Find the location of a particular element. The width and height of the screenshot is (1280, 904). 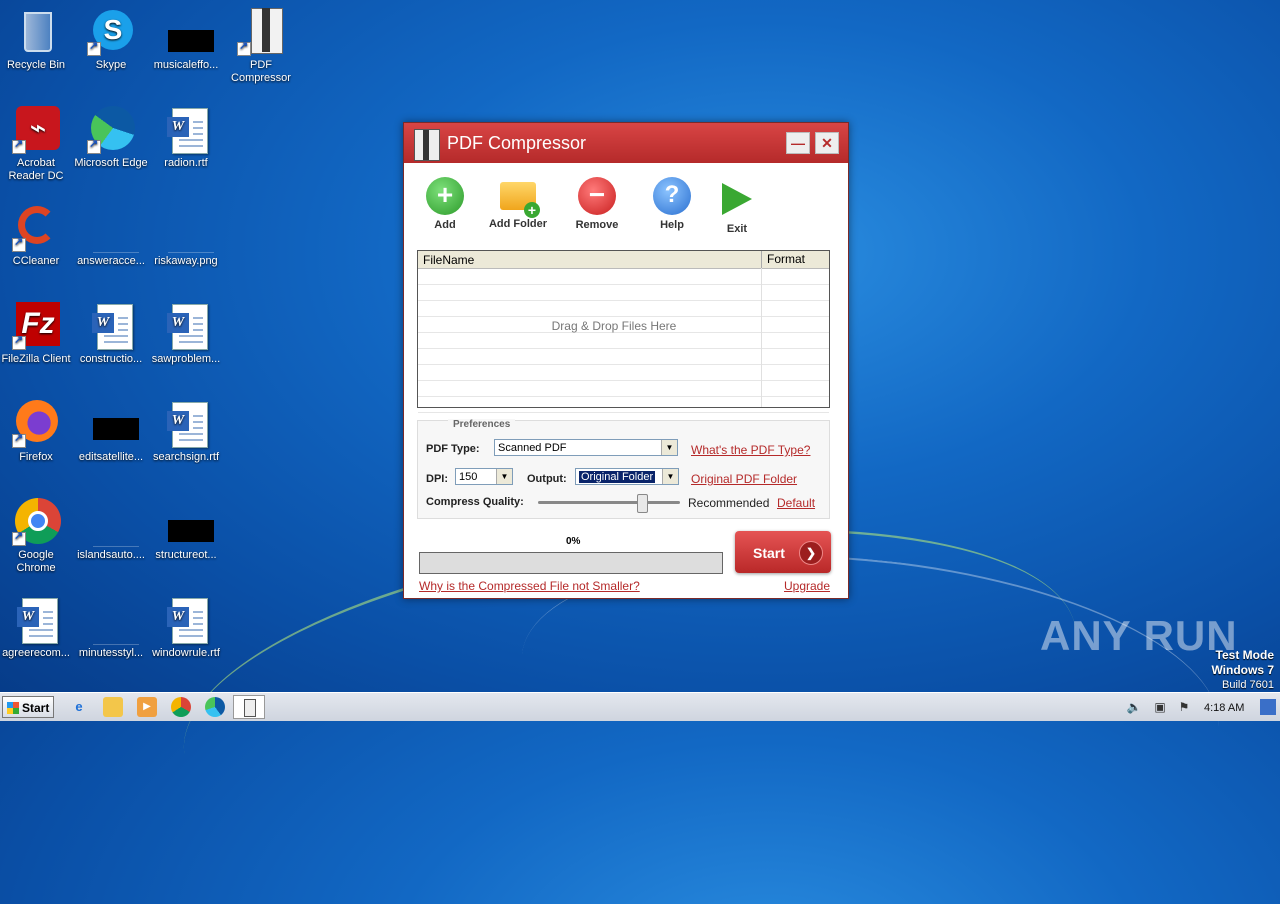

add-button: + Add is located at coordinates (445, 204).